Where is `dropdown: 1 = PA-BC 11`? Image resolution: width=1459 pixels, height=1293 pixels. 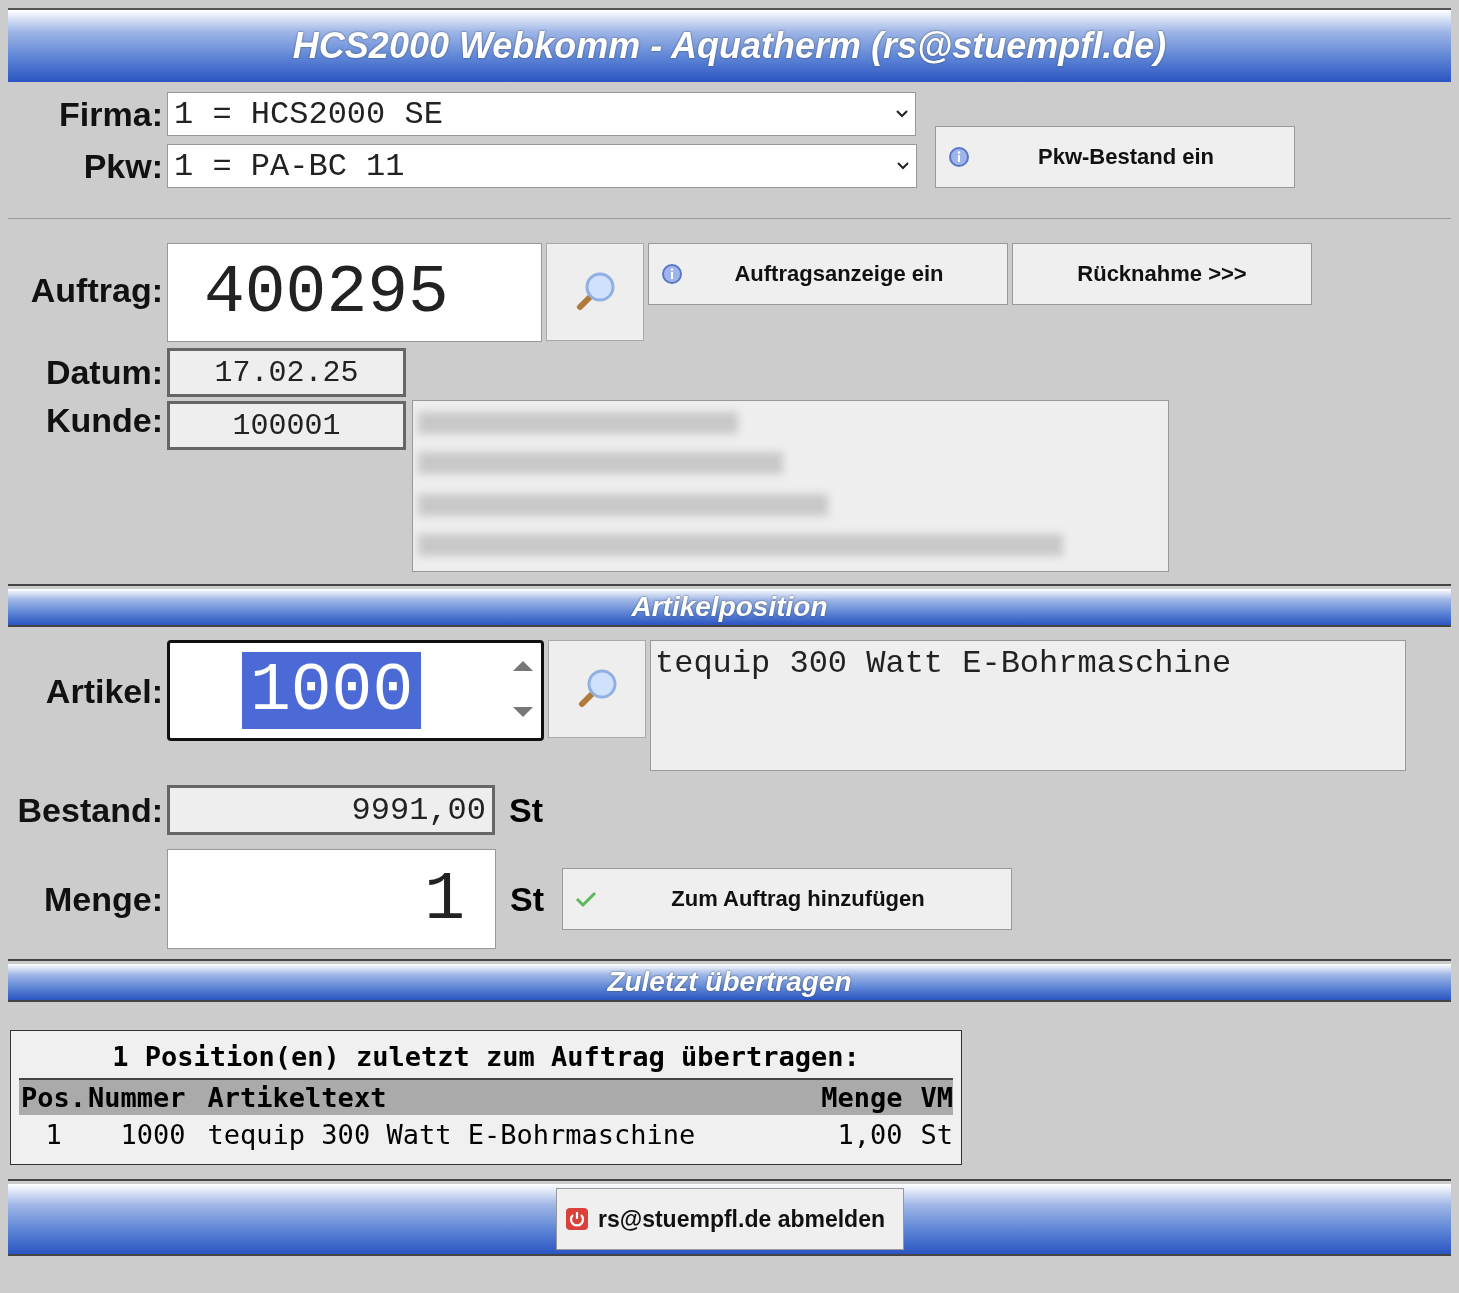
dropdown: 1 = PA-BC 11 is located at coordinates (542, 166).